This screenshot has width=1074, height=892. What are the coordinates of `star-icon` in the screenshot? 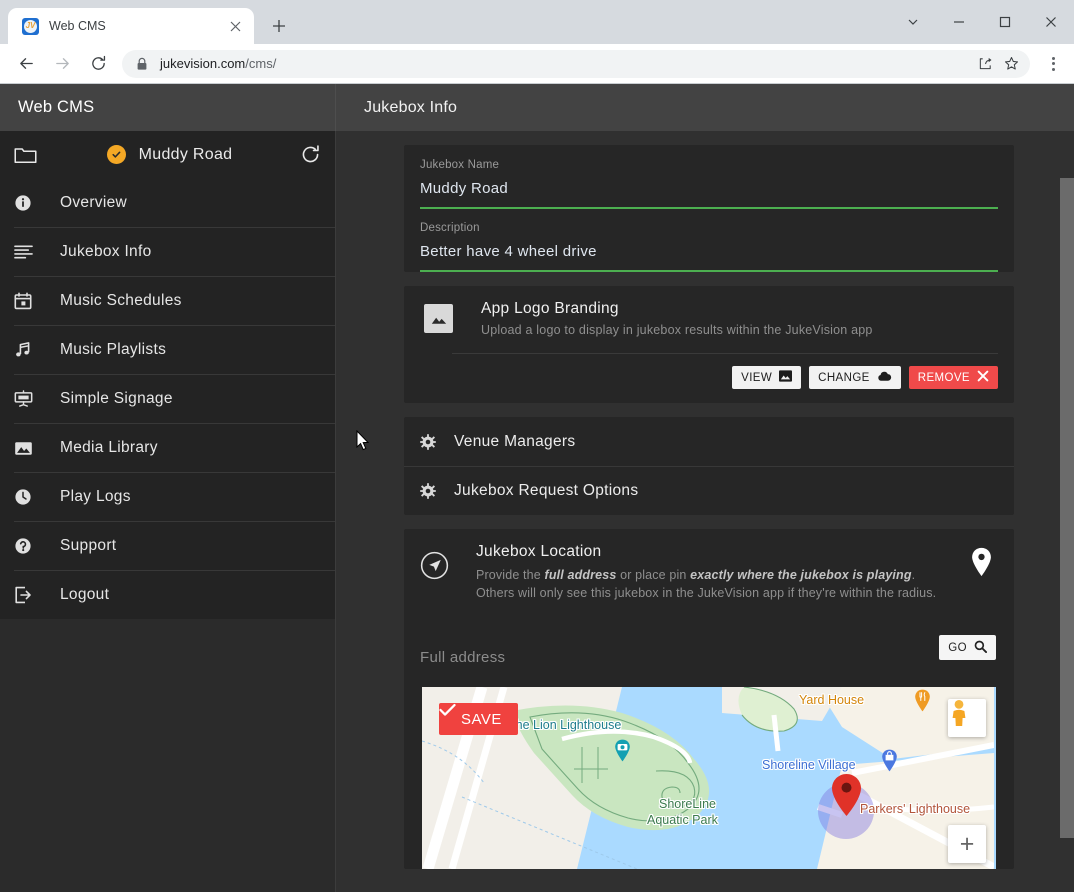 It's located at (1011, 64).